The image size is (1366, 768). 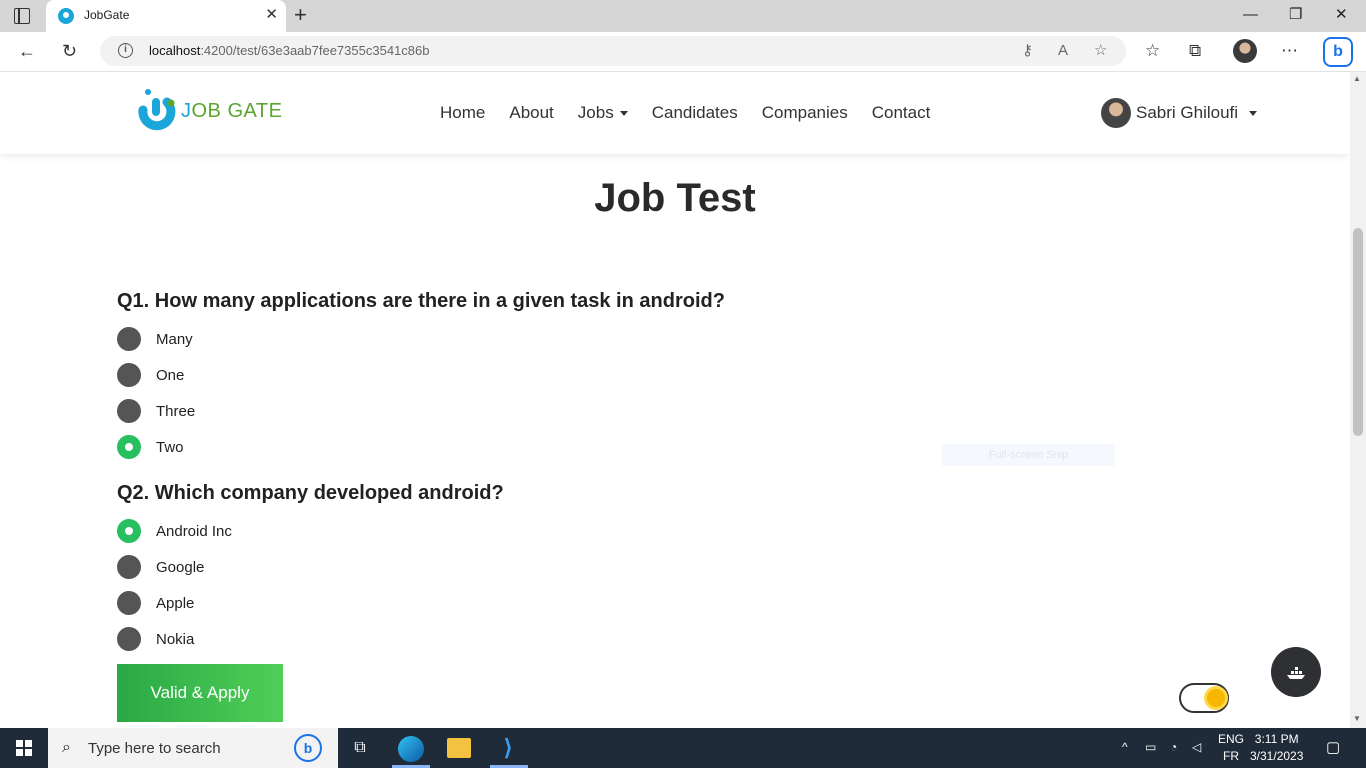 What do you see at coordinates (603, 113) in the screenshot?
I see `nav-jobs: Jobs` at bounding box center [603, 113].